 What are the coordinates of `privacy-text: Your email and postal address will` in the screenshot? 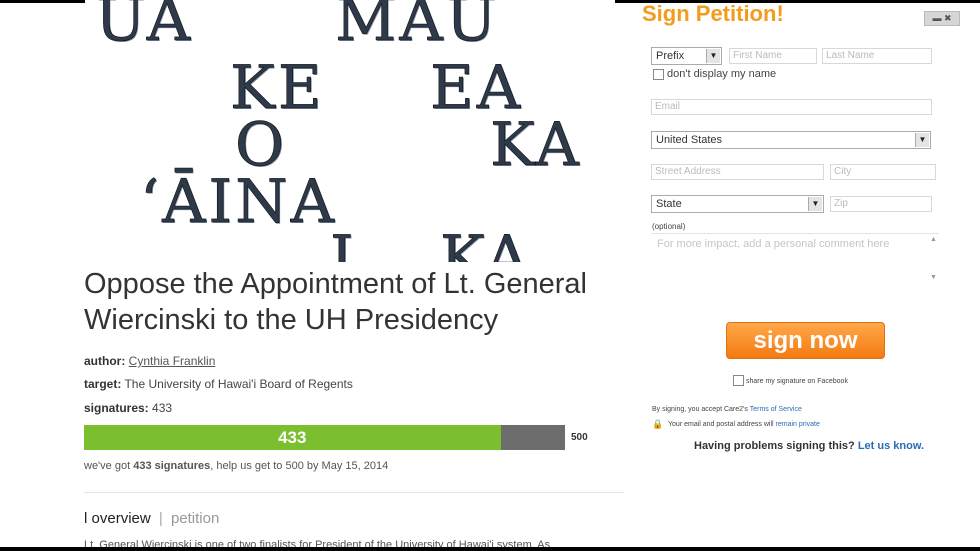 It's located at (721, 424).